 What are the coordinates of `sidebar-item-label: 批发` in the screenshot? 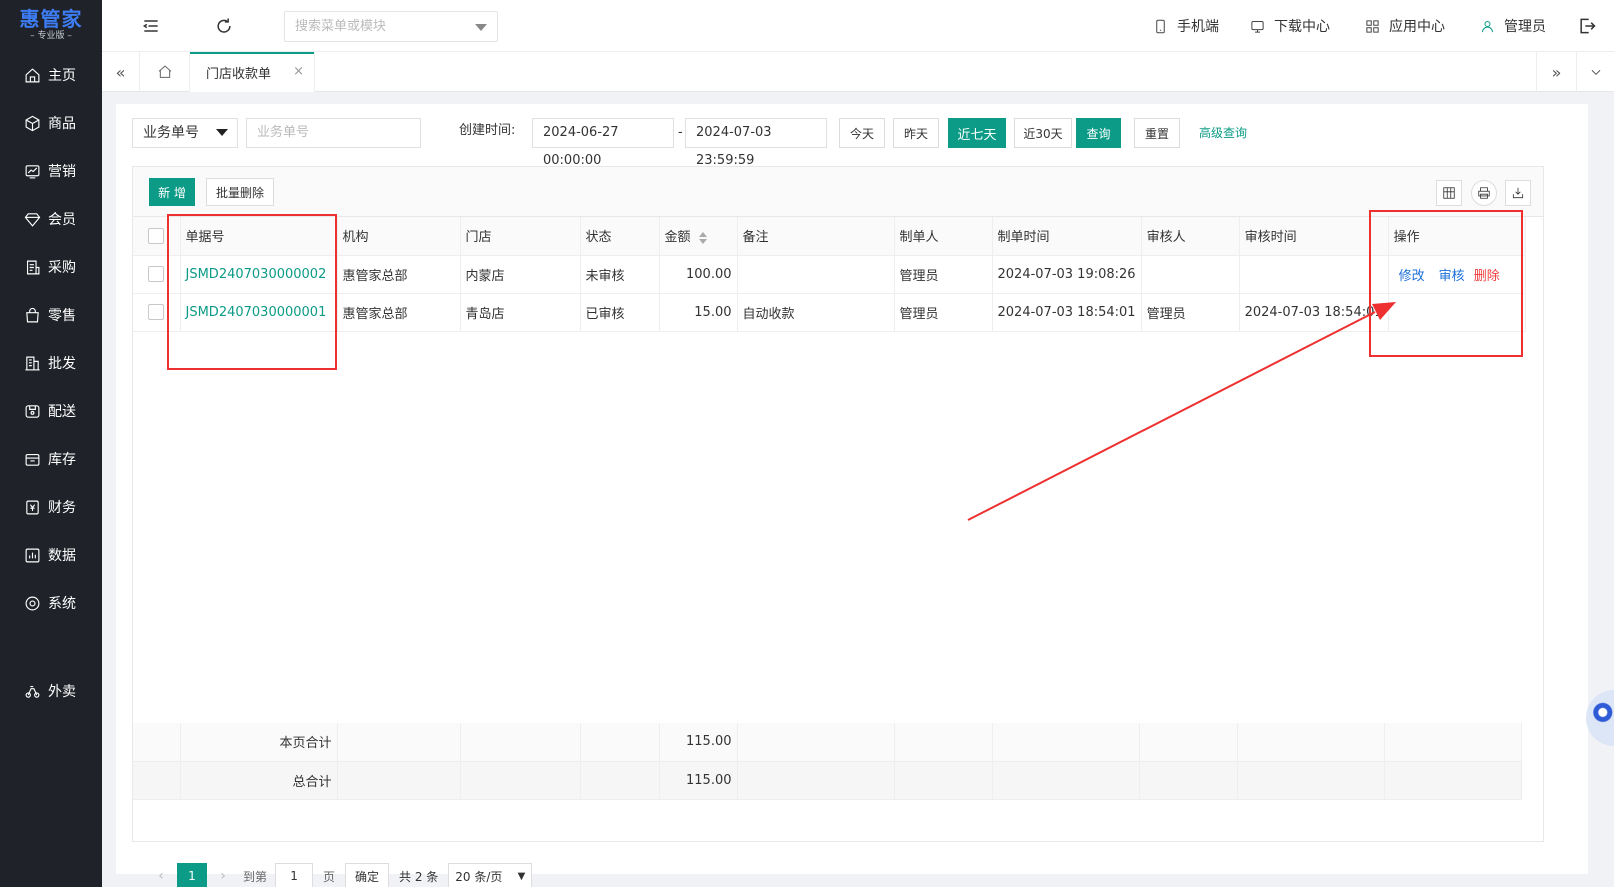 It's located at (62, 364).